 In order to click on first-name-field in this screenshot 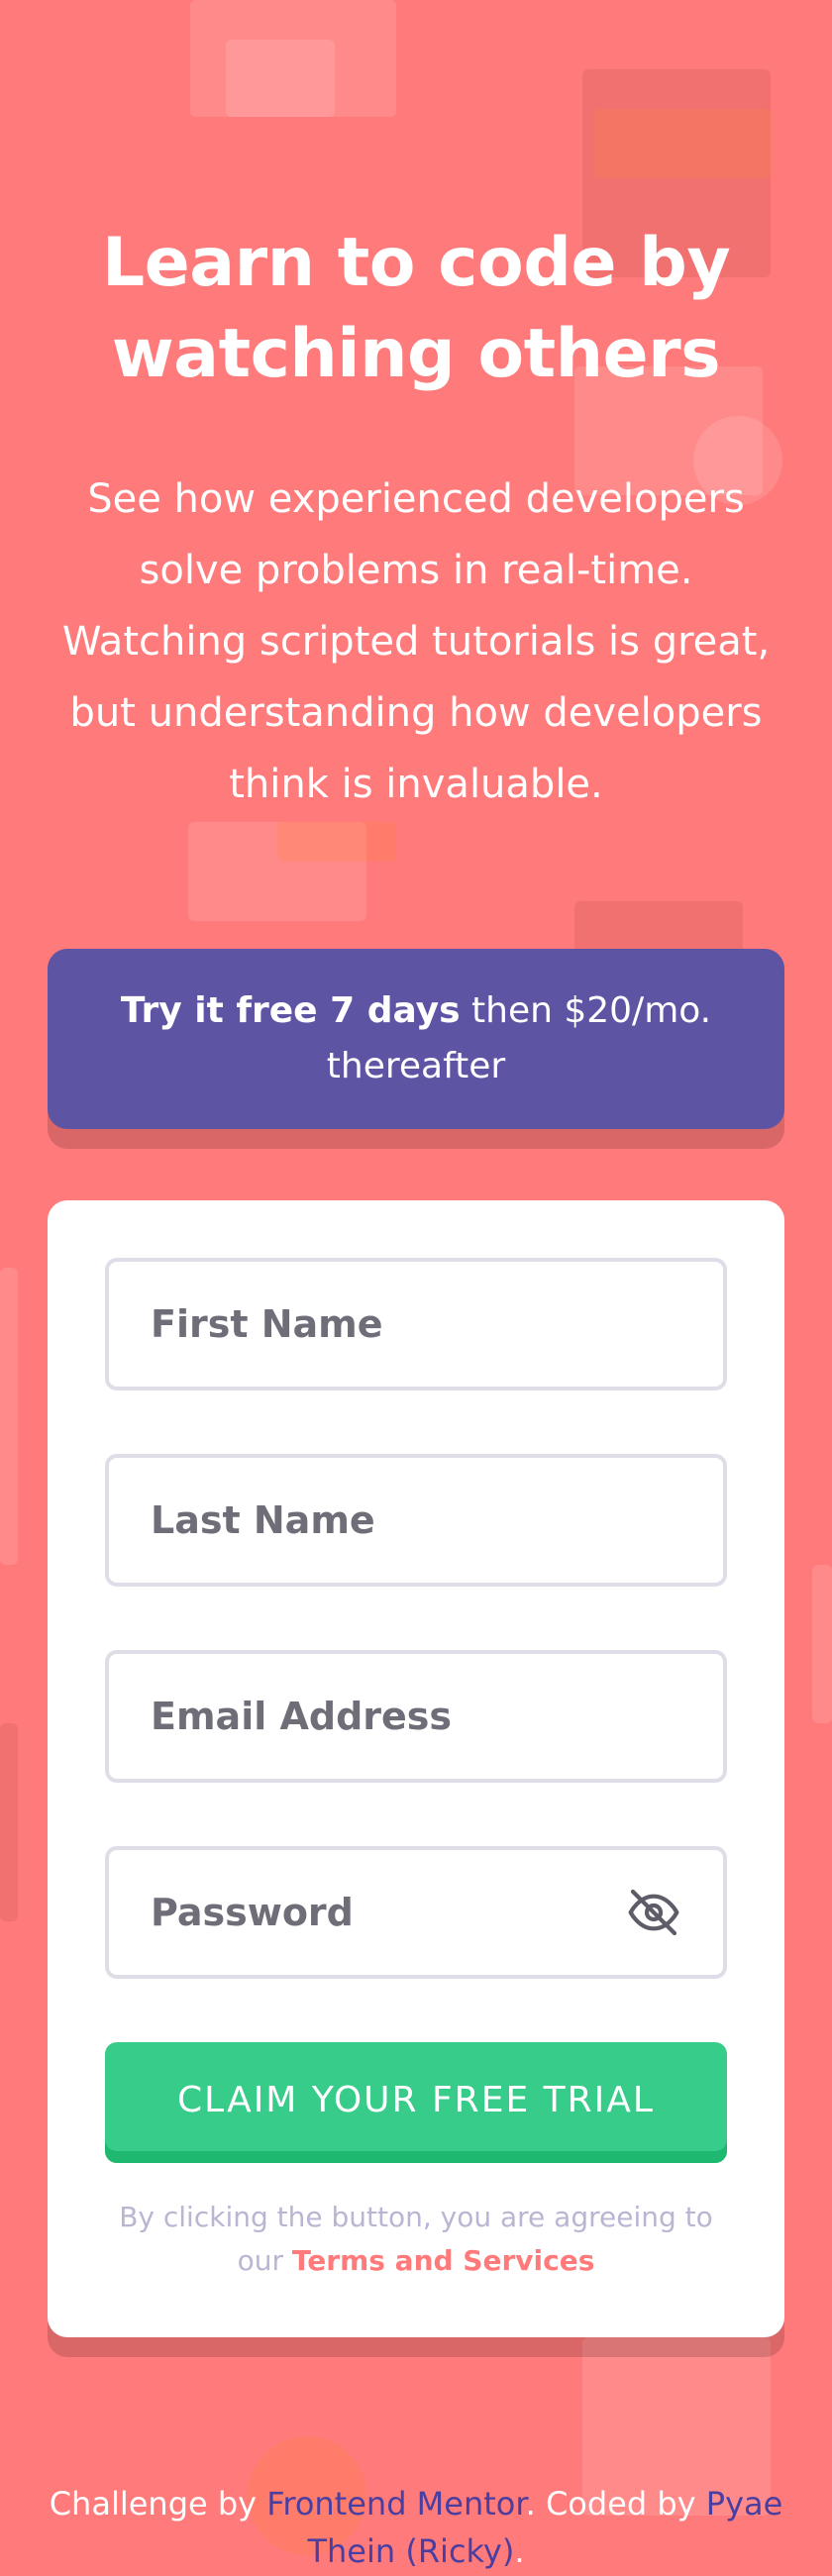, I will do `click(416, 1324)`.